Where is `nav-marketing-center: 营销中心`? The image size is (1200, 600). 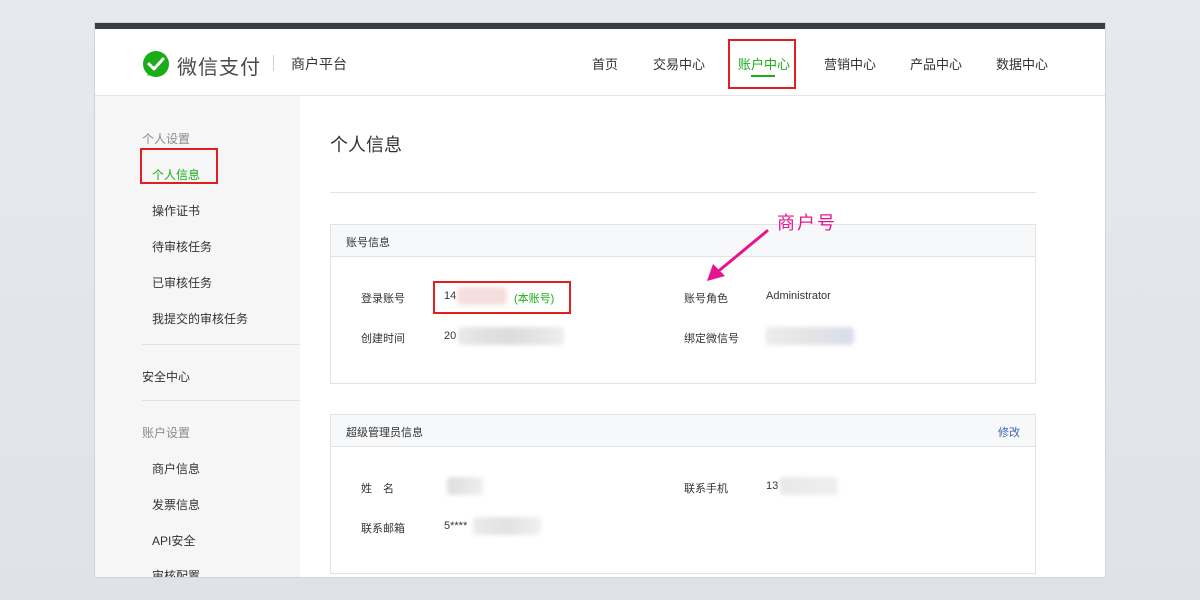
nav-marketing-center: 营销中心 is located at coordinates (850, 63).